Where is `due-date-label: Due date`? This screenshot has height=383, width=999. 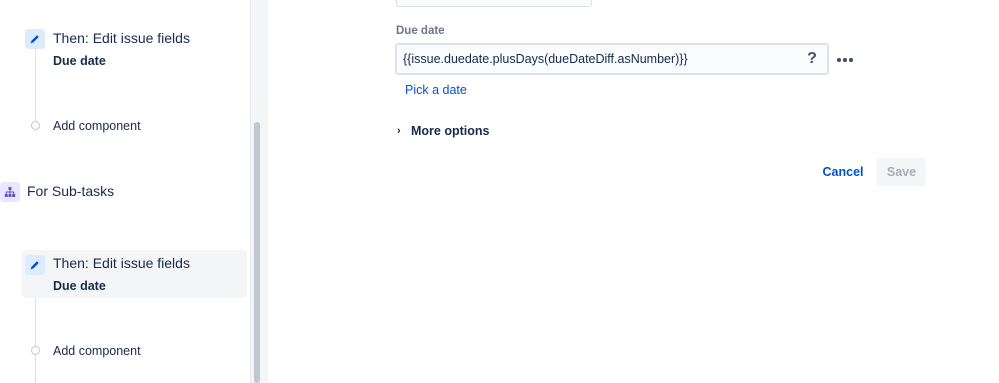
due-date-label: Due date is located at coordinates (420, 31).